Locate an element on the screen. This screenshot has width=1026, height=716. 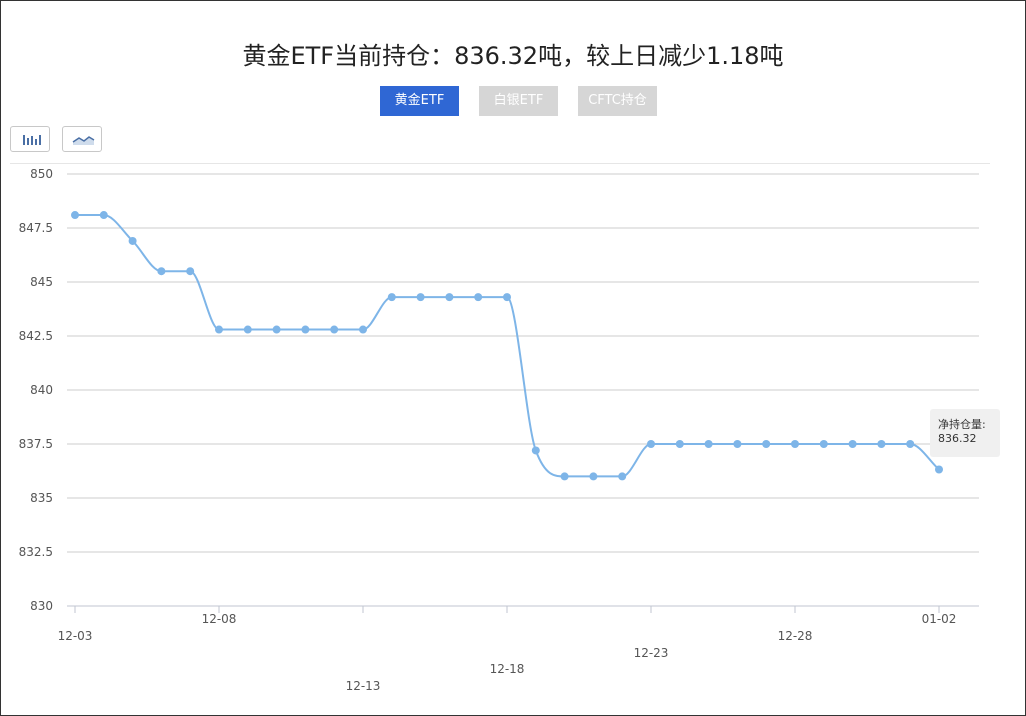
value-tooltip: 净持仓量: 836.32 is located at coordinates (965, 433).